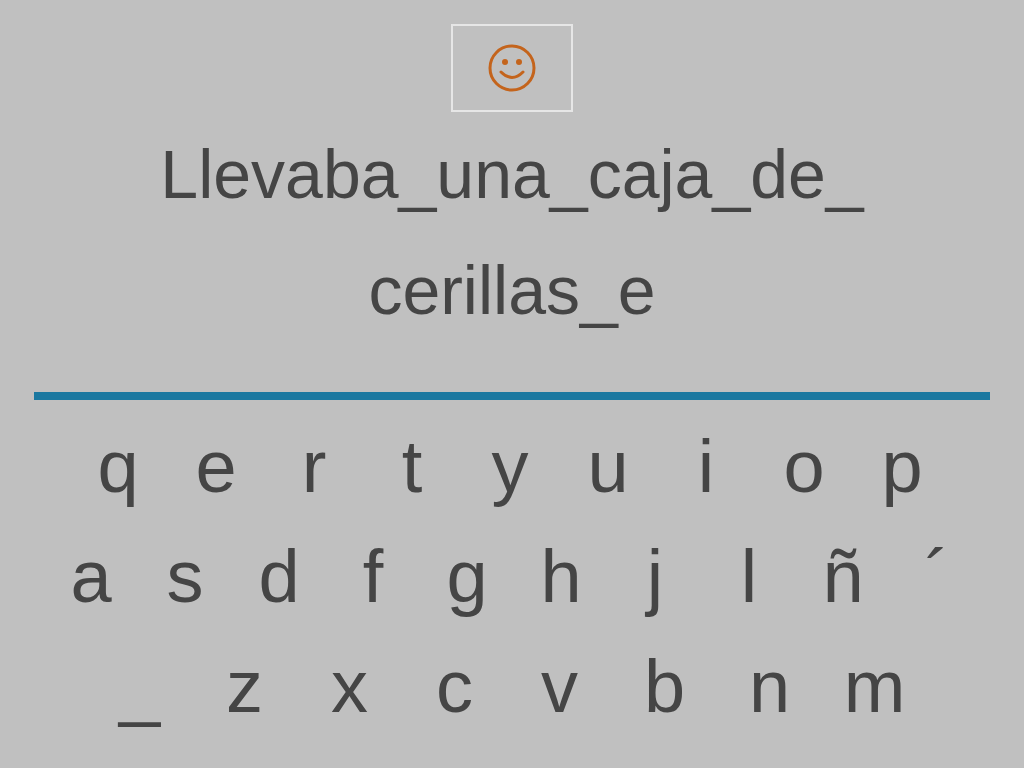  Describe the element at coordinates (185, 577) in the screenshot. I see `letter-key: s` at that location.